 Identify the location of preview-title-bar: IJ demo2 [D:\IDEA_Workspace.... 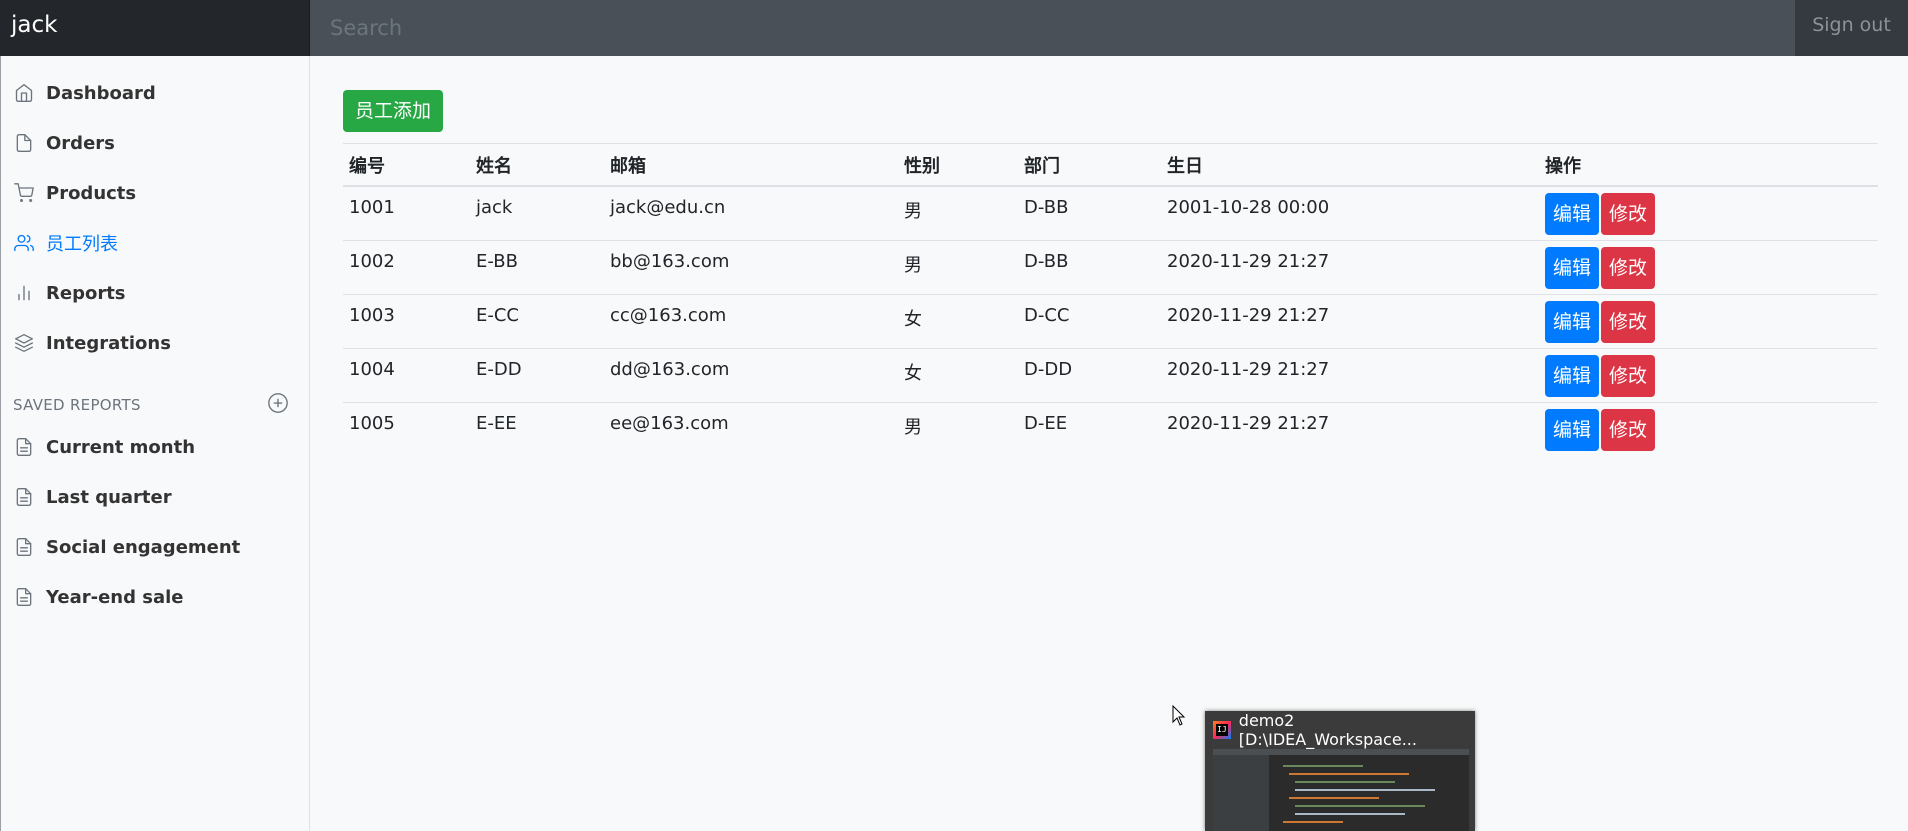
(1340, 730).